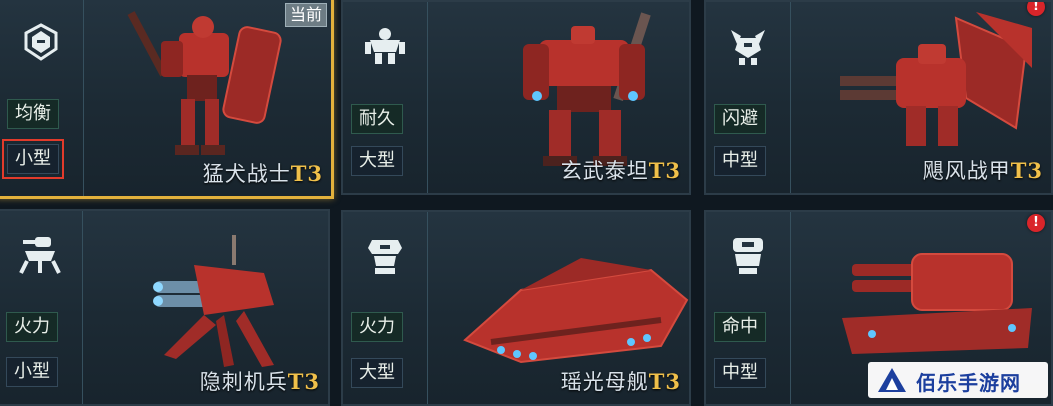  What do you see at coordinates (41, 307) in the screenshot?
I see `card-sidebar: 火力 小型` at bounding box center [41, 307].